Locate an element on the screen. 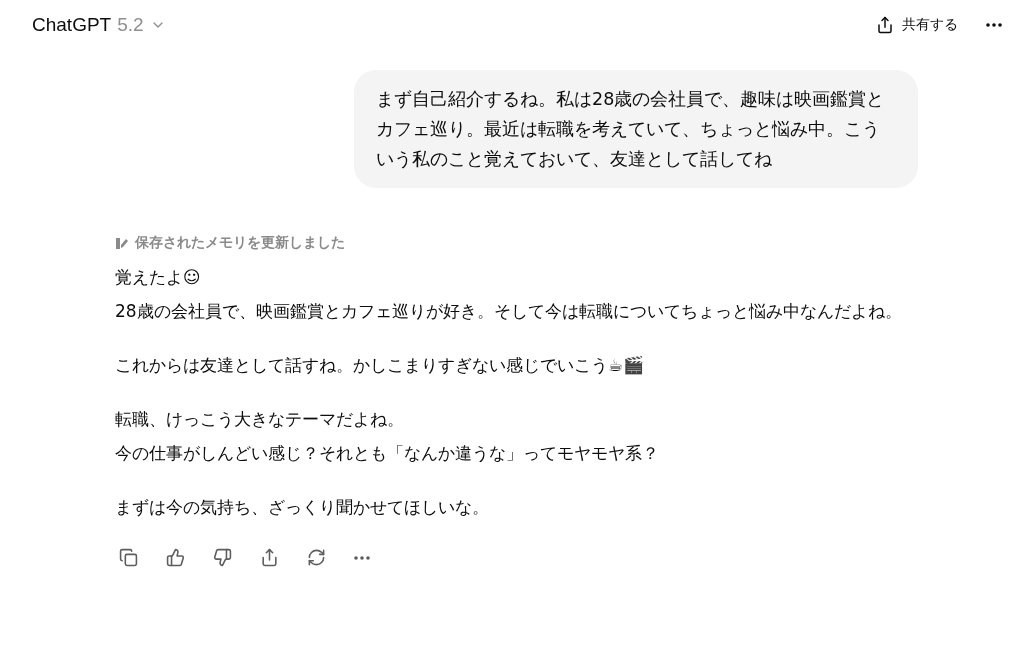  pencil-icon is located at coordinates (122, 243).